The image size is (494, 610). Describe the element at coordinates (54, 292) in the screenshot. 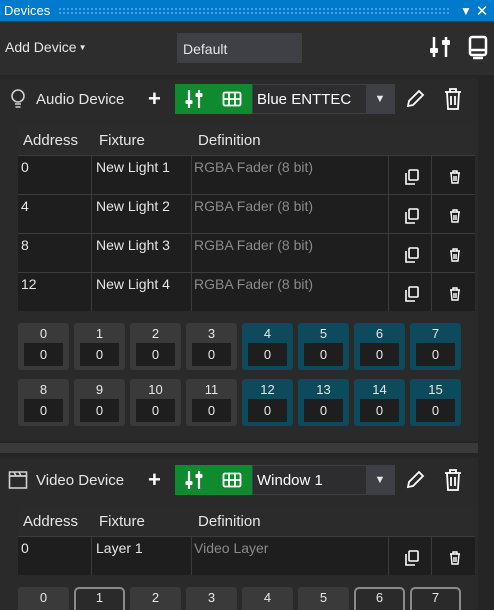

I see `address-cell: 12` at that location.